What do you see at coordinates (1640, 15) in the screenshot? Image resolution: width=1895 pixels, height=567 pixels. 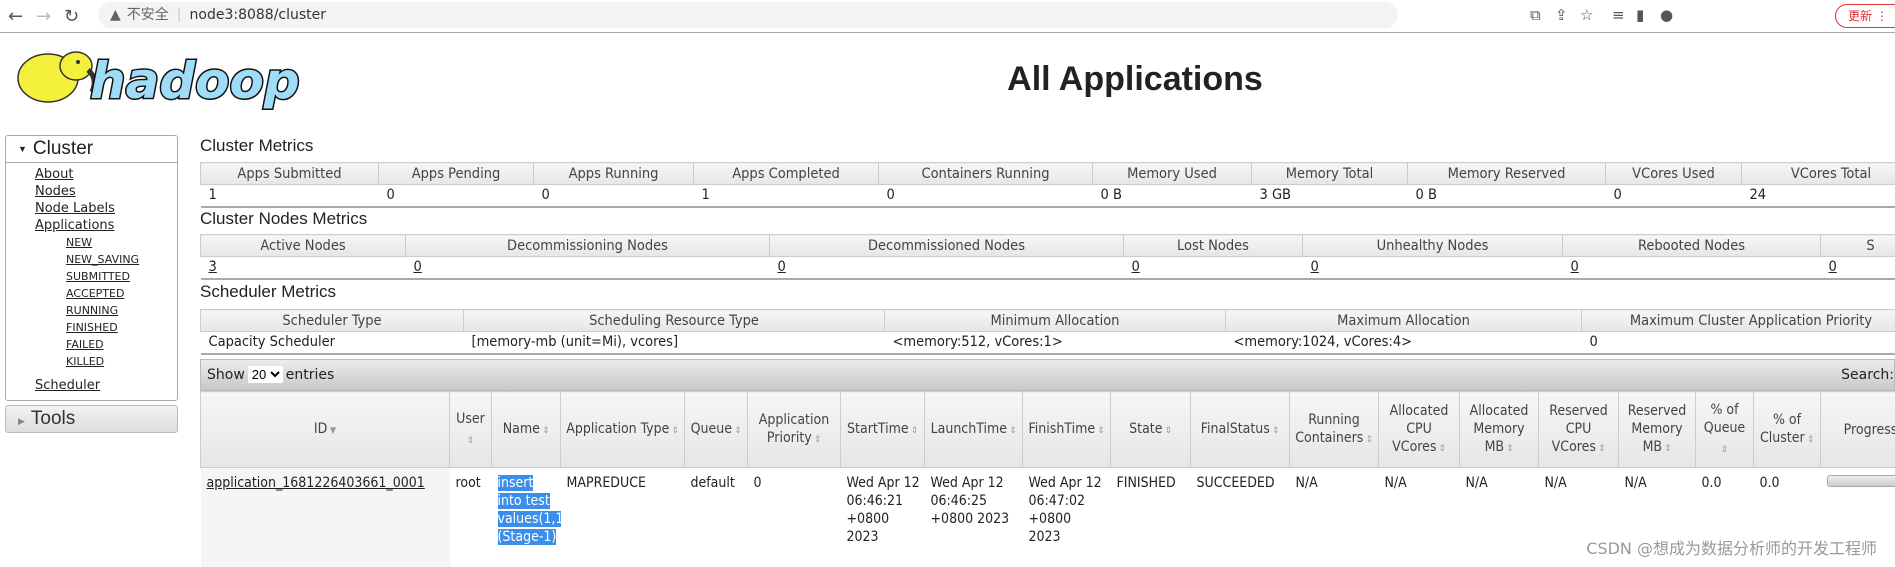 I see `side-panel-icon: ▮` at bounding box center [1640, 15].